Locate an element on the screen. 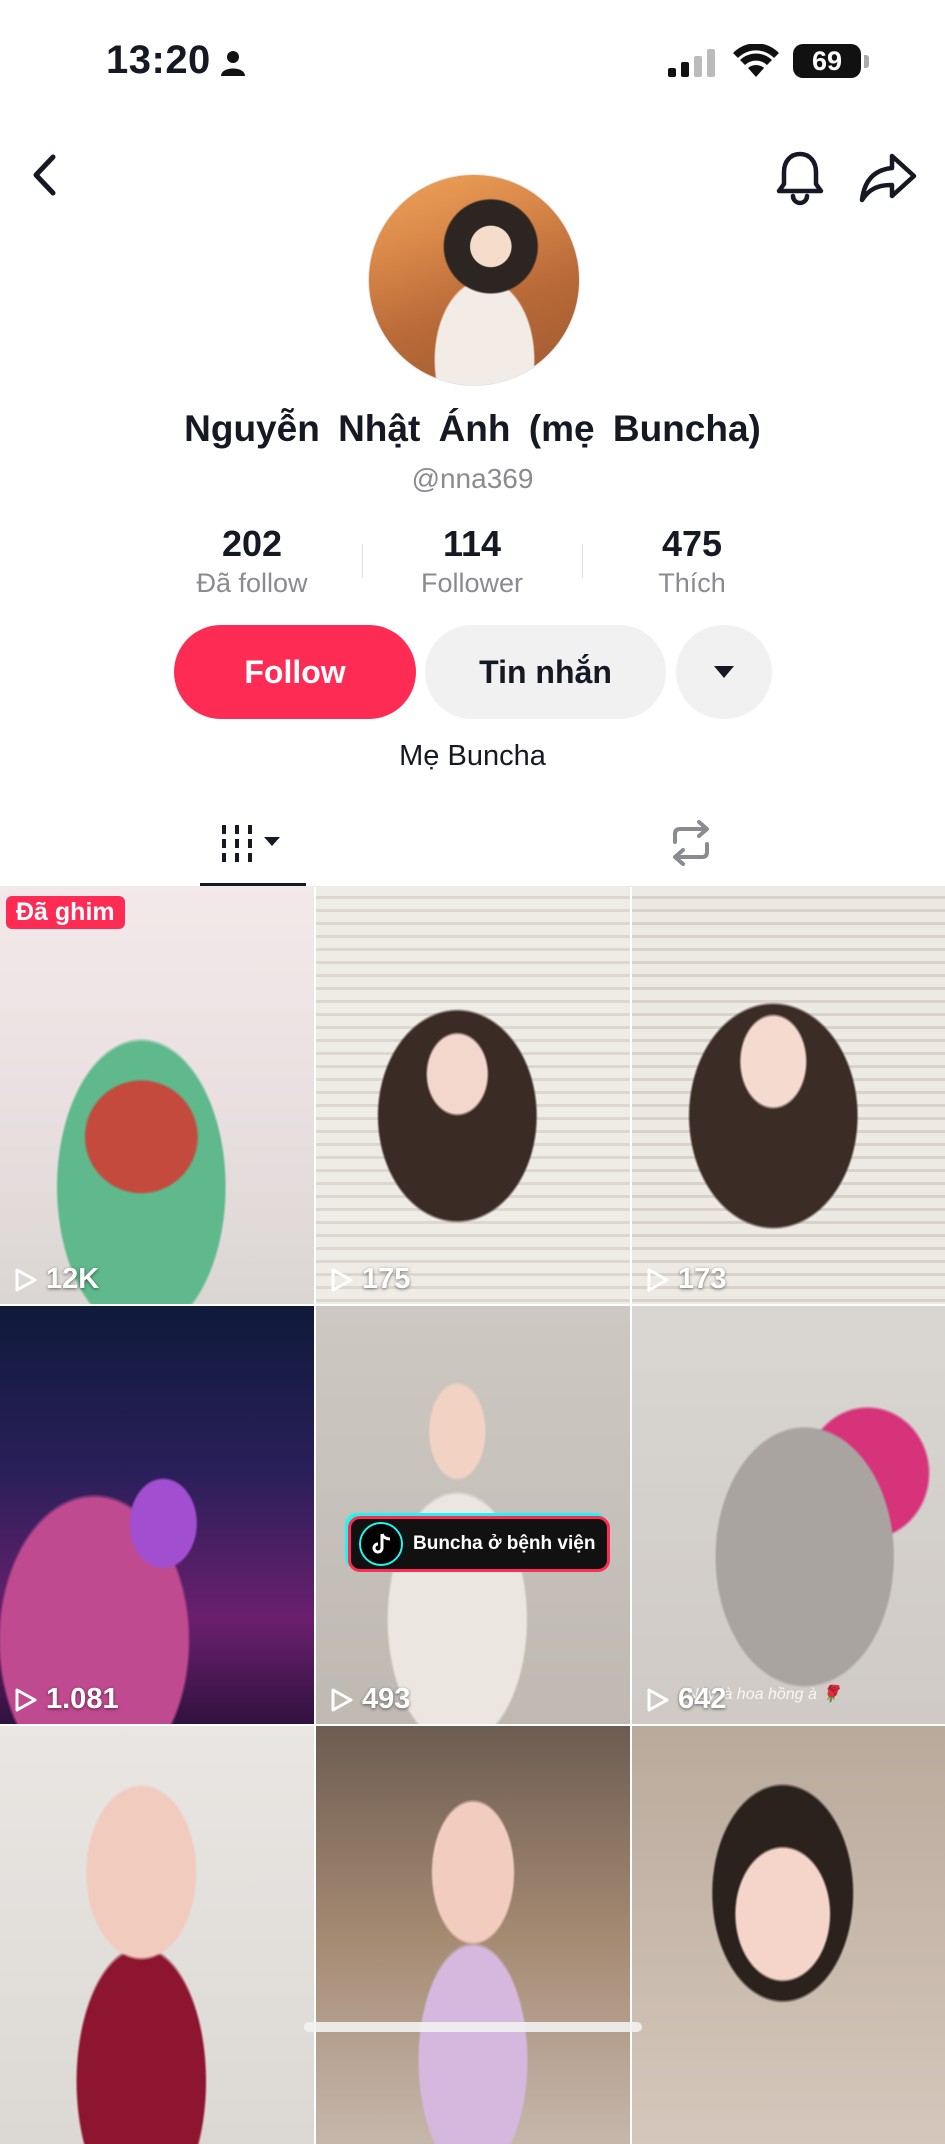 The image size is (945, 2144). repost-icon is located at coordinates (691, 843).